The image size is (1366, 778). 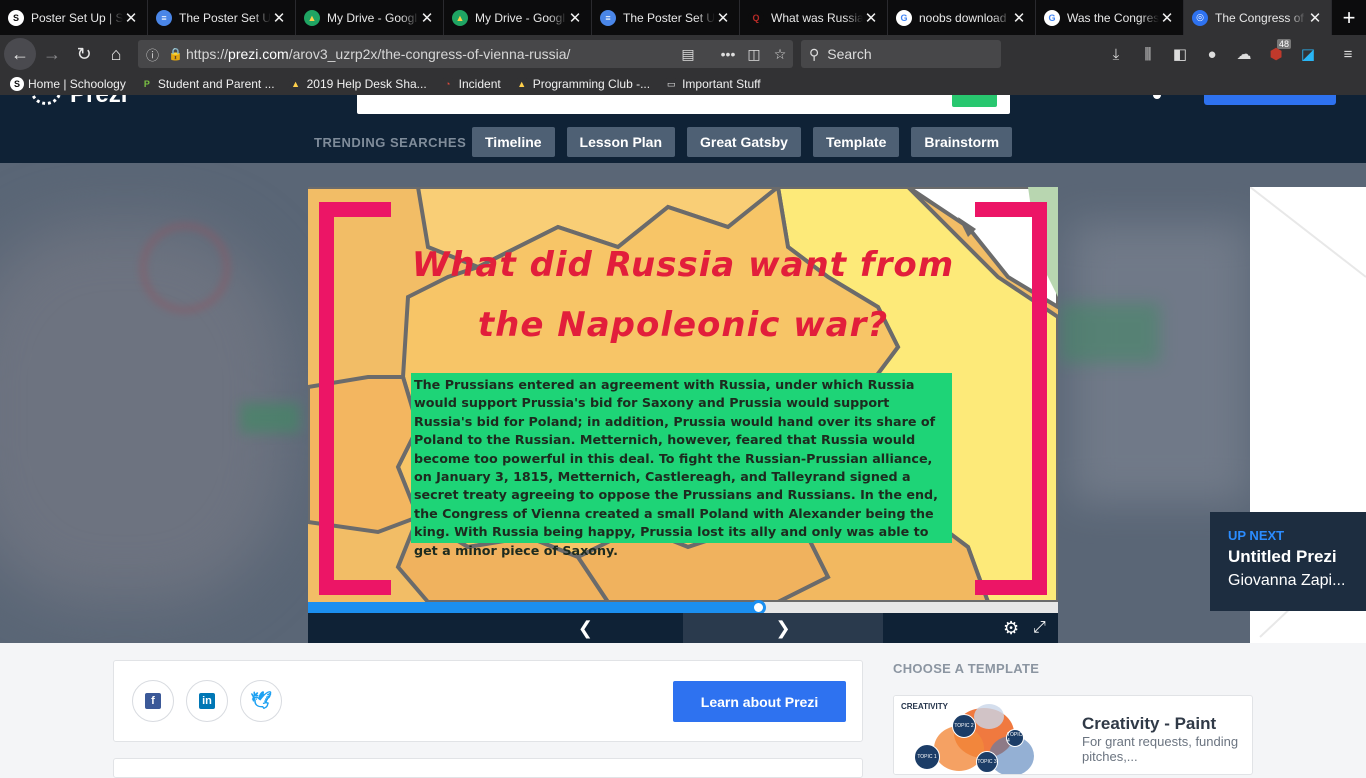 I want to click on prezi-logo-icon, so click(x=46, y=100).